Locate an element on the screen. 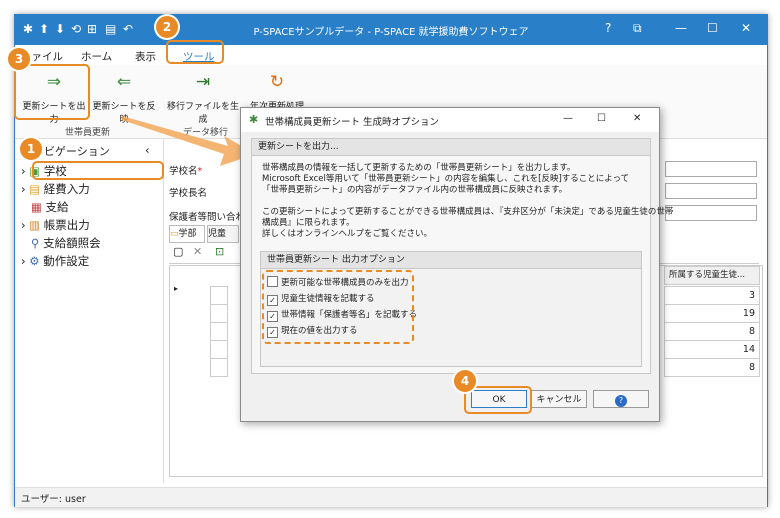 Image resolution: width=780 pixels, height=518 pixels. nav-item-expense-input: › ▤ 経費入力 is located at coordinates (55, 189).